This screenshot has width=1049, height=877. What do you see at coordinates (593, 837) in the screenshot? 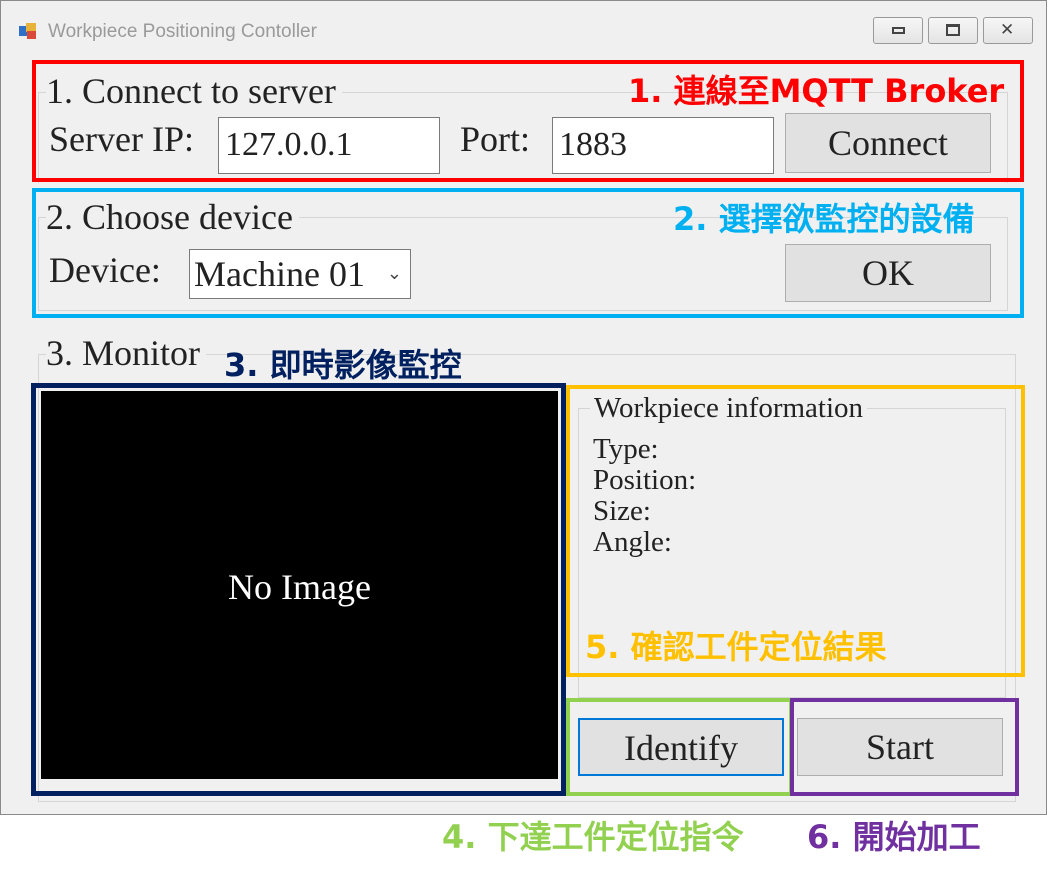
I see `annotation-step-4: 4. 下達工件定位指令` at bounding box center [593, 837].